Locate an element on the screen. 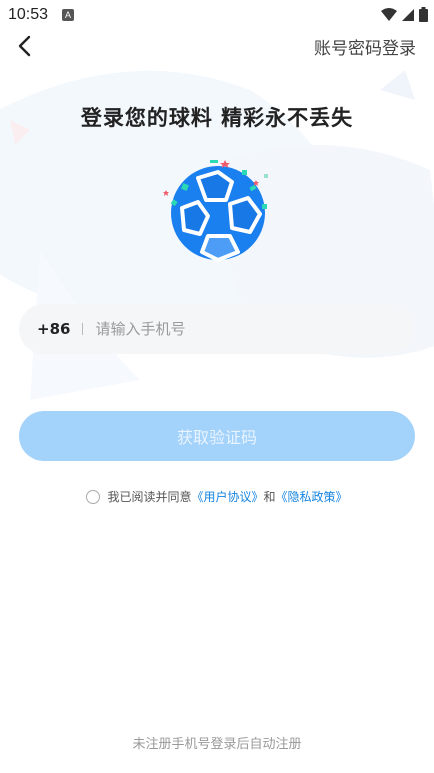 This screenshot has width=434, height=773. get-verification-code-button: 获取验证码 is located at coordinates (217, 436).